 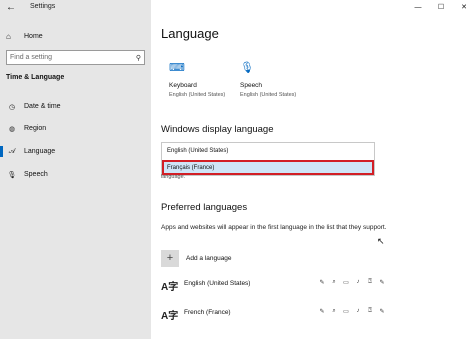 I want to click on language-row-label: French (France), so click(x=207, y=312).